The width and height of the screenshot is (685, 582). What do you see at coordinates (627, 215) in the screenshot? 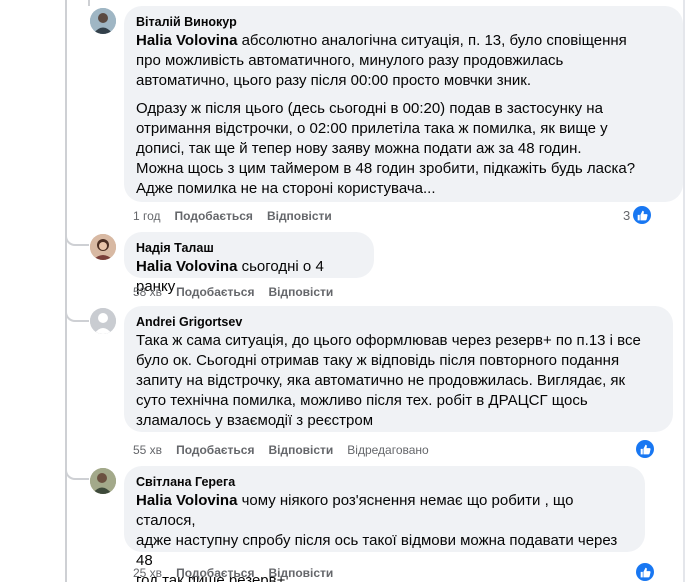
I see `reaction-count: 3` at bounding box center [627, 215].